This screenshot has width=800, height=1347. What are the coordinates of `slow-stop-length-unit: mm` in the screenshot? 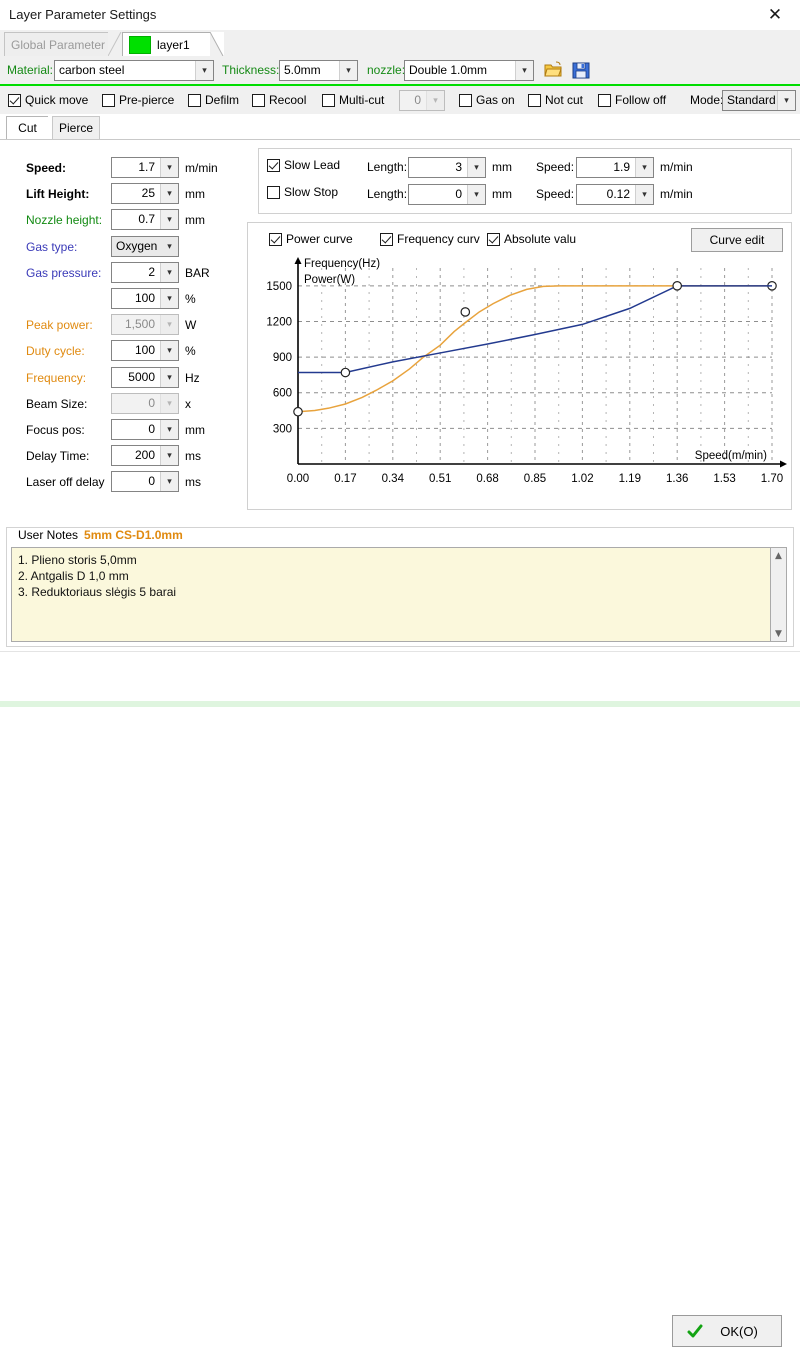 It's located at (502, 194).